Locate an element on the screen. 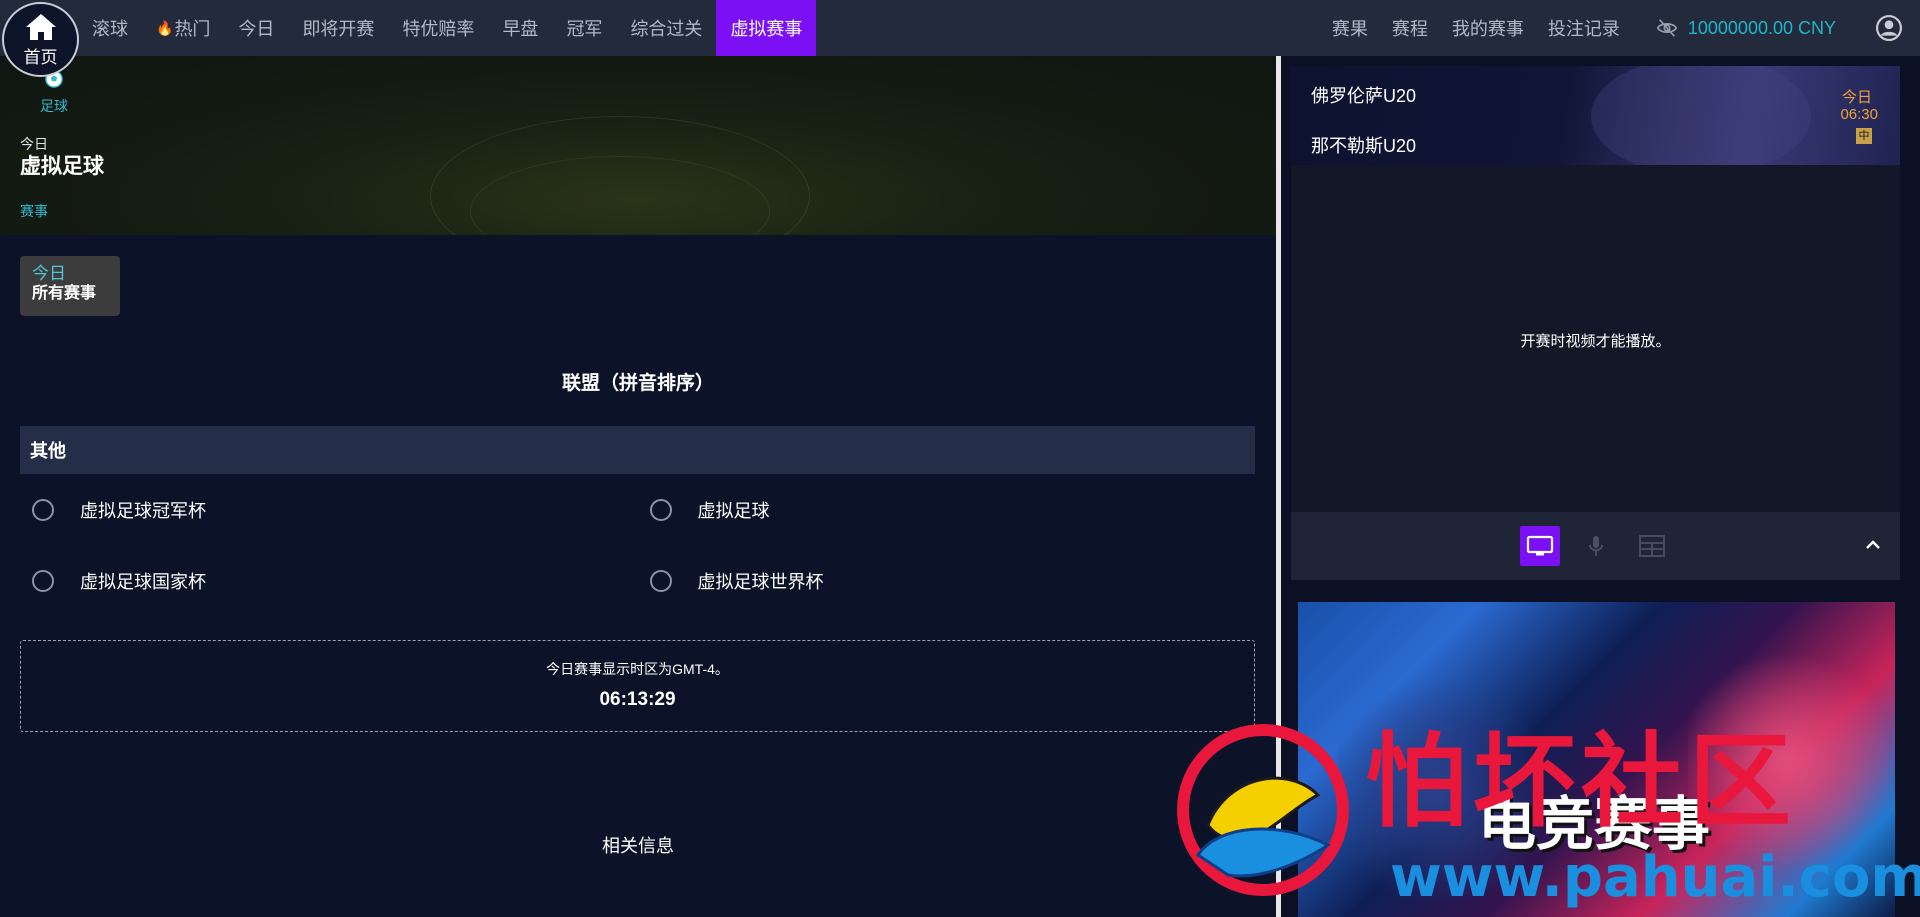 This screenshot has height=917, width=1920. nav-item-results: 赛果 is located at coordinates (1350, 28).